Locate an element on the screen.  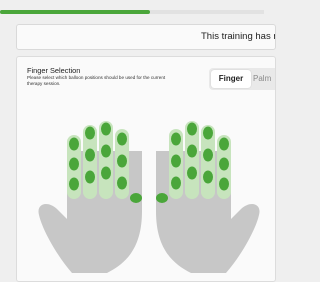
training-notice-bar: This training has n is located at coordinates (146, 37).